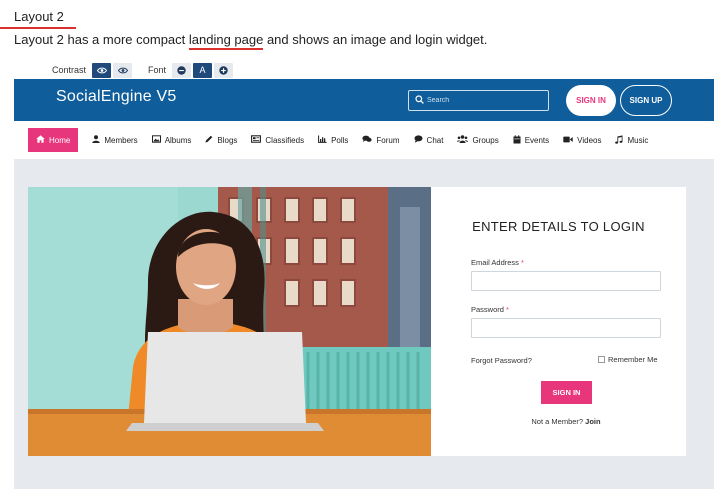 The width and height of the screenshot is (720, 489). I want to click on nav-label: Albums, so click(178, 140).